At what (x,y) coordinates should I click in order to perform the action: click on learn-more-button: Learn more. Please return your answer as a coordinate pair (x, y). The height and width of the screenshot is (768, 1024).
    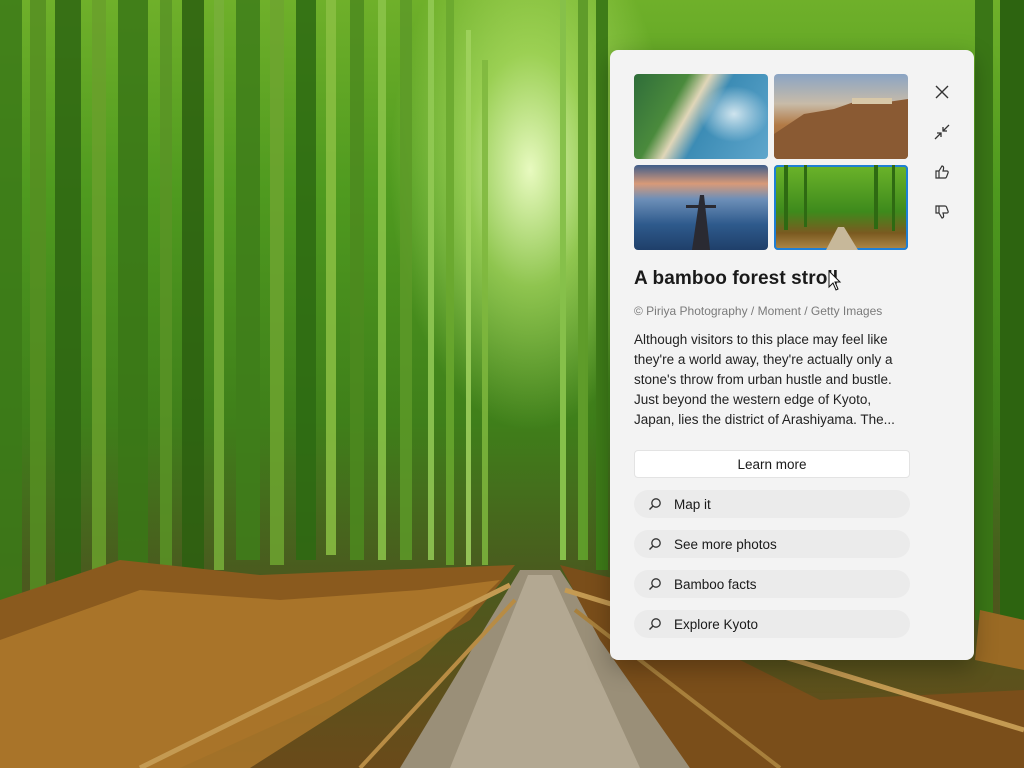
    Looking at the image, I should click on (772, 464).